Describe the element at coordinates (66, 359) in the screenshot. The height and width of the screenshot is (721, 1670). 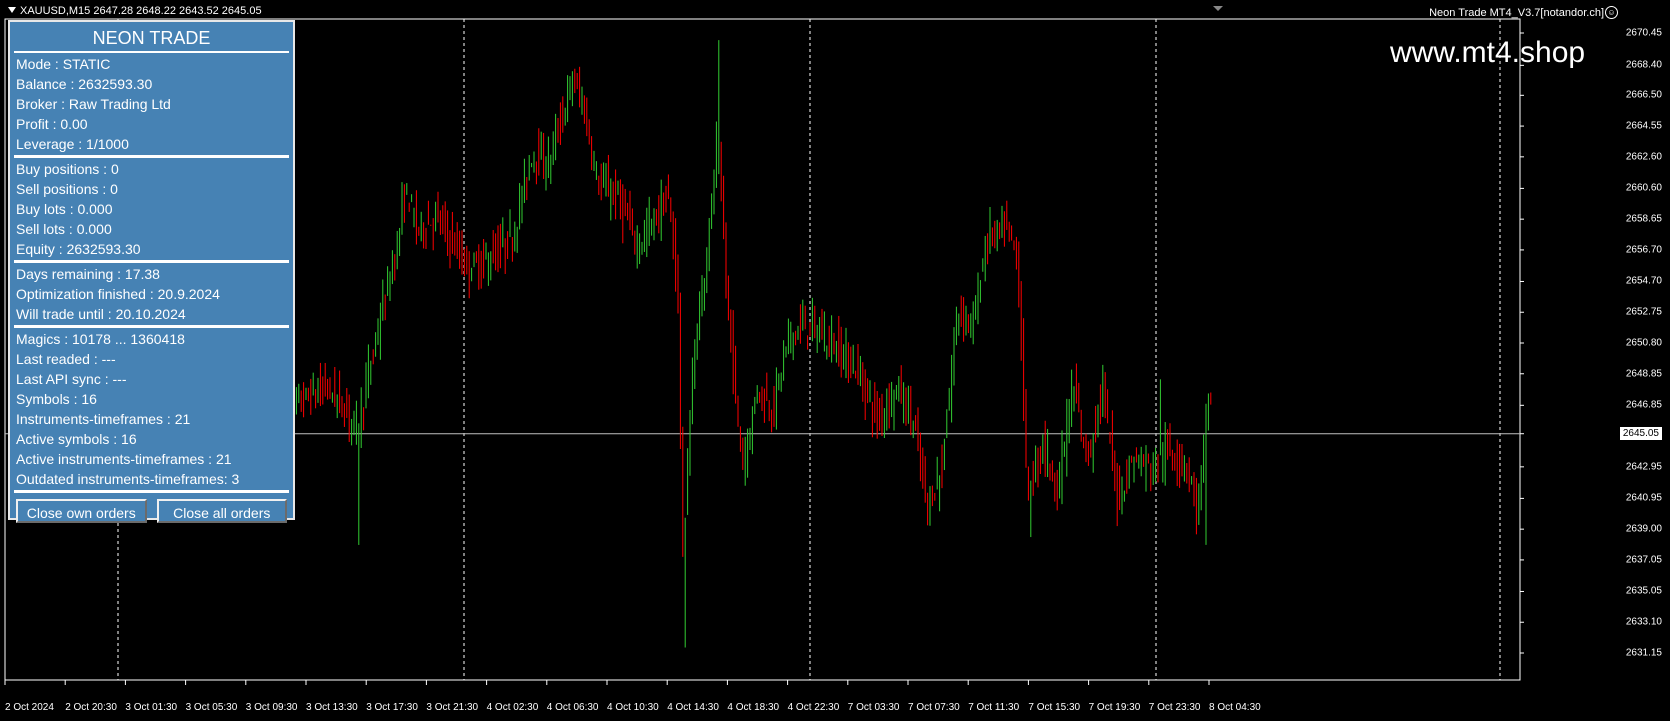
I see `last-readed-row: Last readed : ---` at that location.